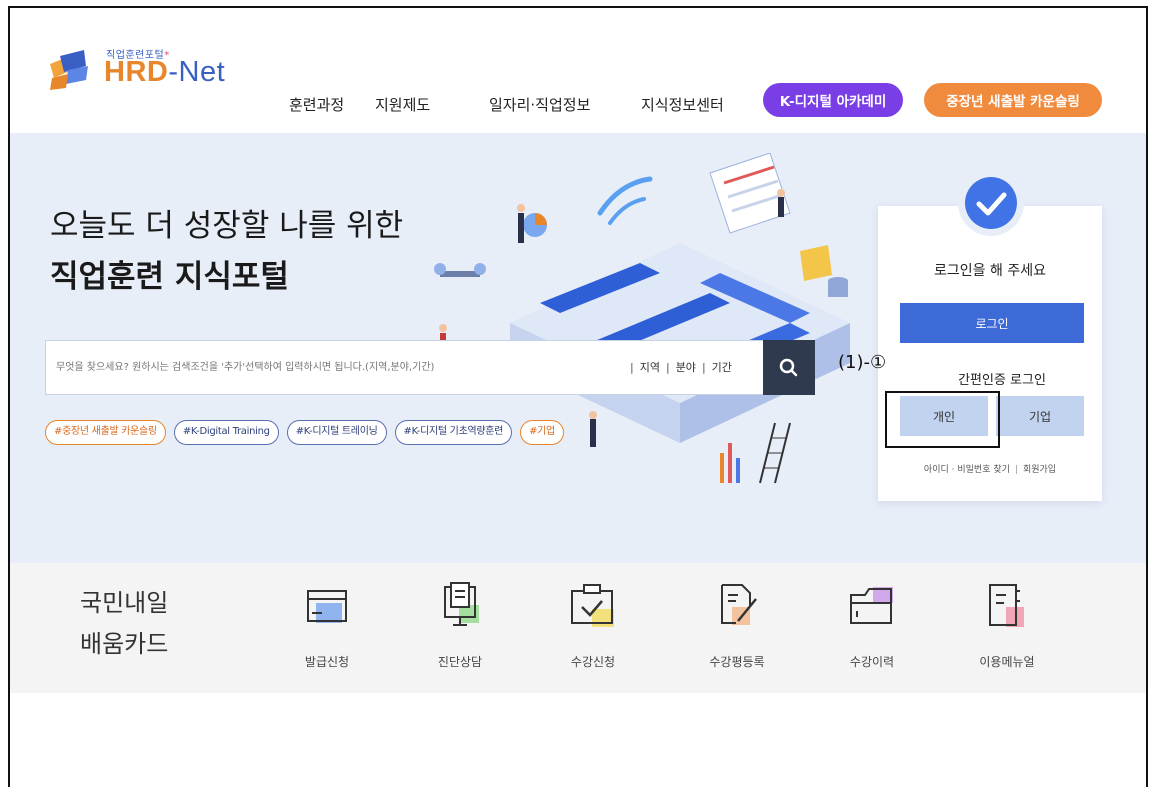 This screenshot has height=787, width=1156. What do you see at coordinates (1006, 605) in the screenshot?
I see `manual-book-icon` at bounding box center [1006, 605].